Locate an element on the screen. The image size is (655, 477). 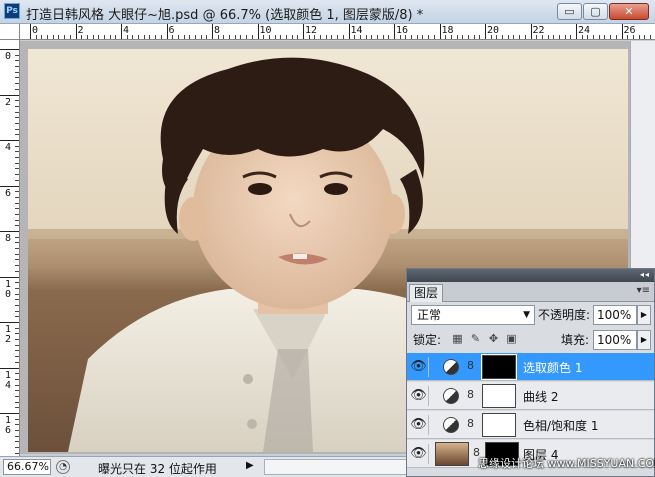
horizontal-ruler: 0 2 4 6 8 10 12 14 16 18 20 22 24 26 is located at coordinates (337, 32).